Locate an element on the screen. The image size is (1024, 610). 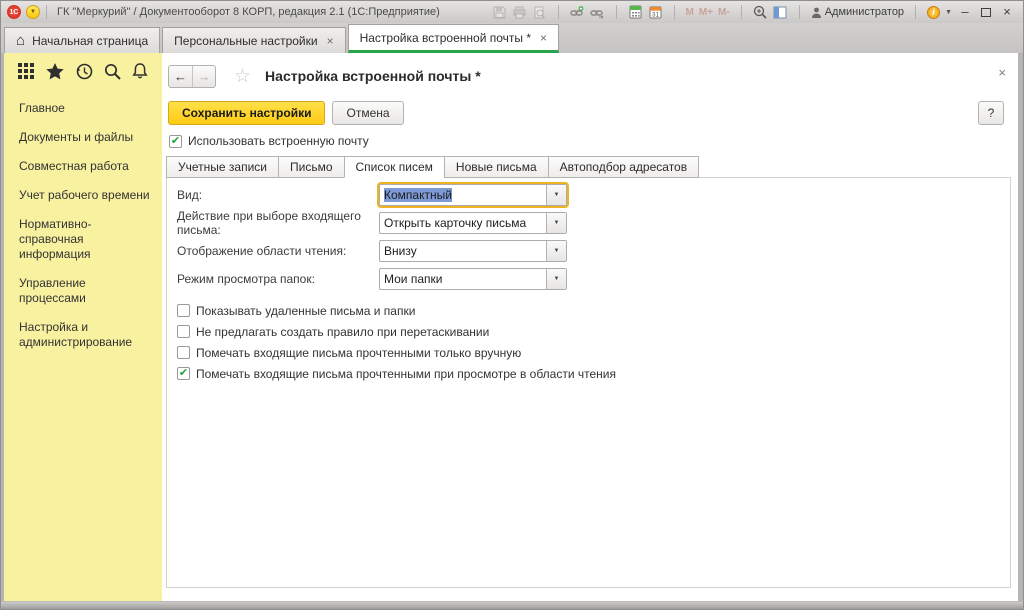
tab-personal-settings: Персональные настройки × is located at coordinates (254, 40).